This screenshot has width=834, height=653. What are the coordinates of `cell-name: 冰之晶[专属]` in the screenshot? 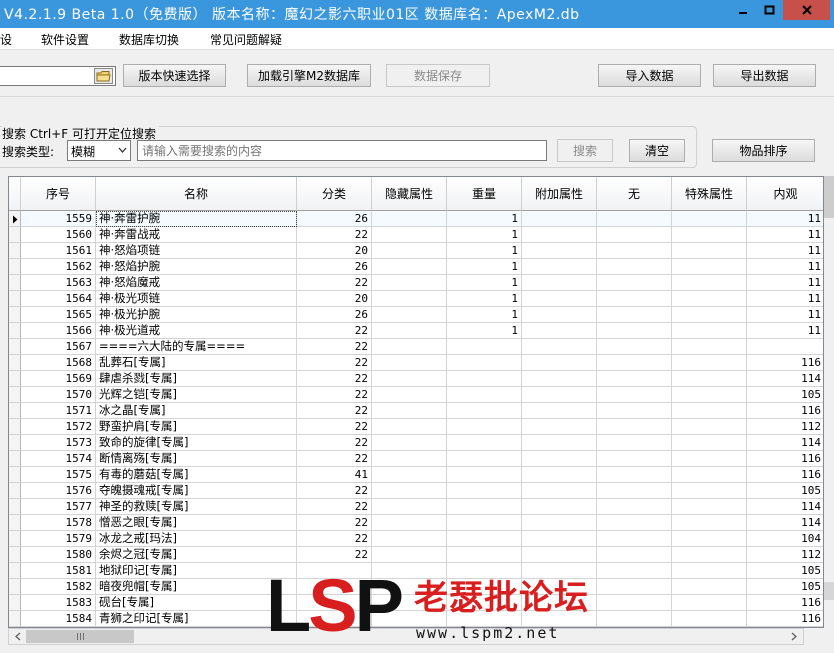 It's located at (196, 411).